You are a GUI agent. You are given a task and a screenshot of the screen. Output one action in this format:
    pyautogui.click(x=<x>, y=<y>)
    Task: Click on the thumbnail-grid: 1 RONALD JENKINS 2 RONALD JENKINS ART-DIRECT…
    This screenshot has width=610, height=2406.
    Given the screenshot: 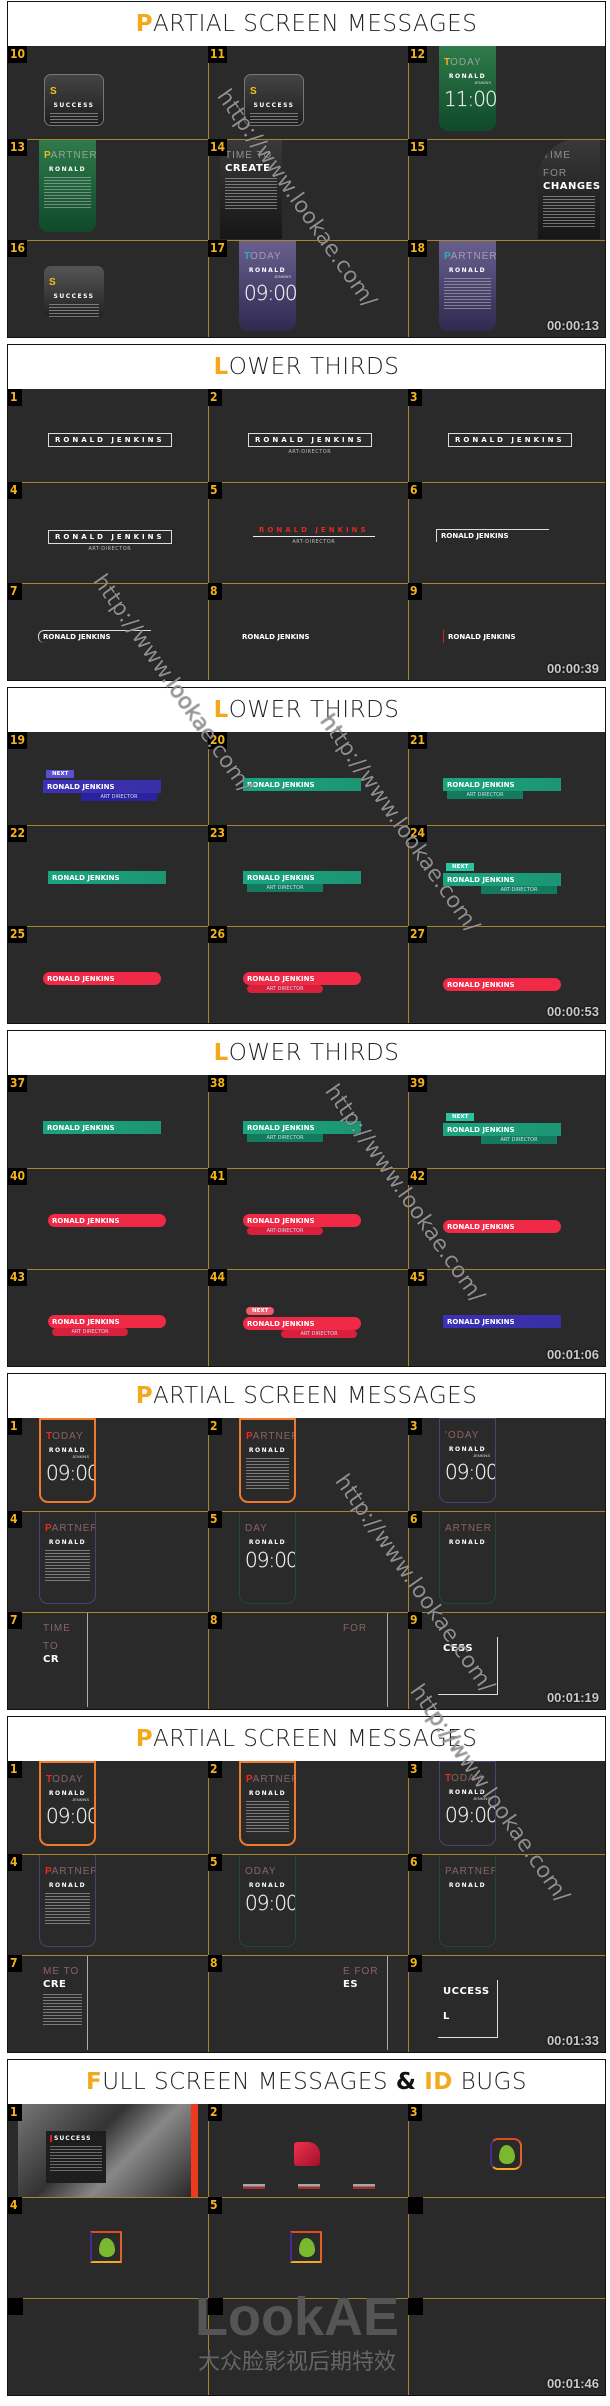 What is the action you would take?
    pyautogui.click(x=306, y=534)
    